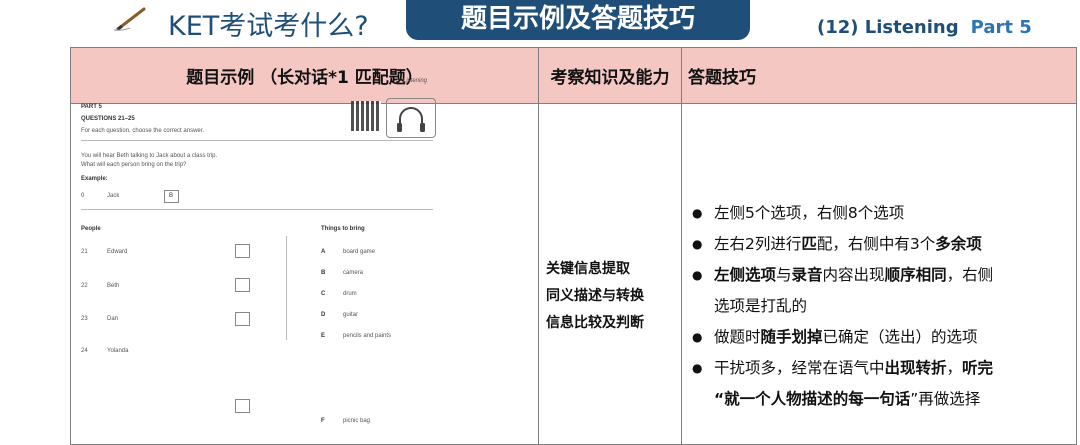 The image size is (1080, 445). What do you see at coordinates (84, 319) in the screenshot?
I see `people-num: 23` at bounding box center [84, 319].